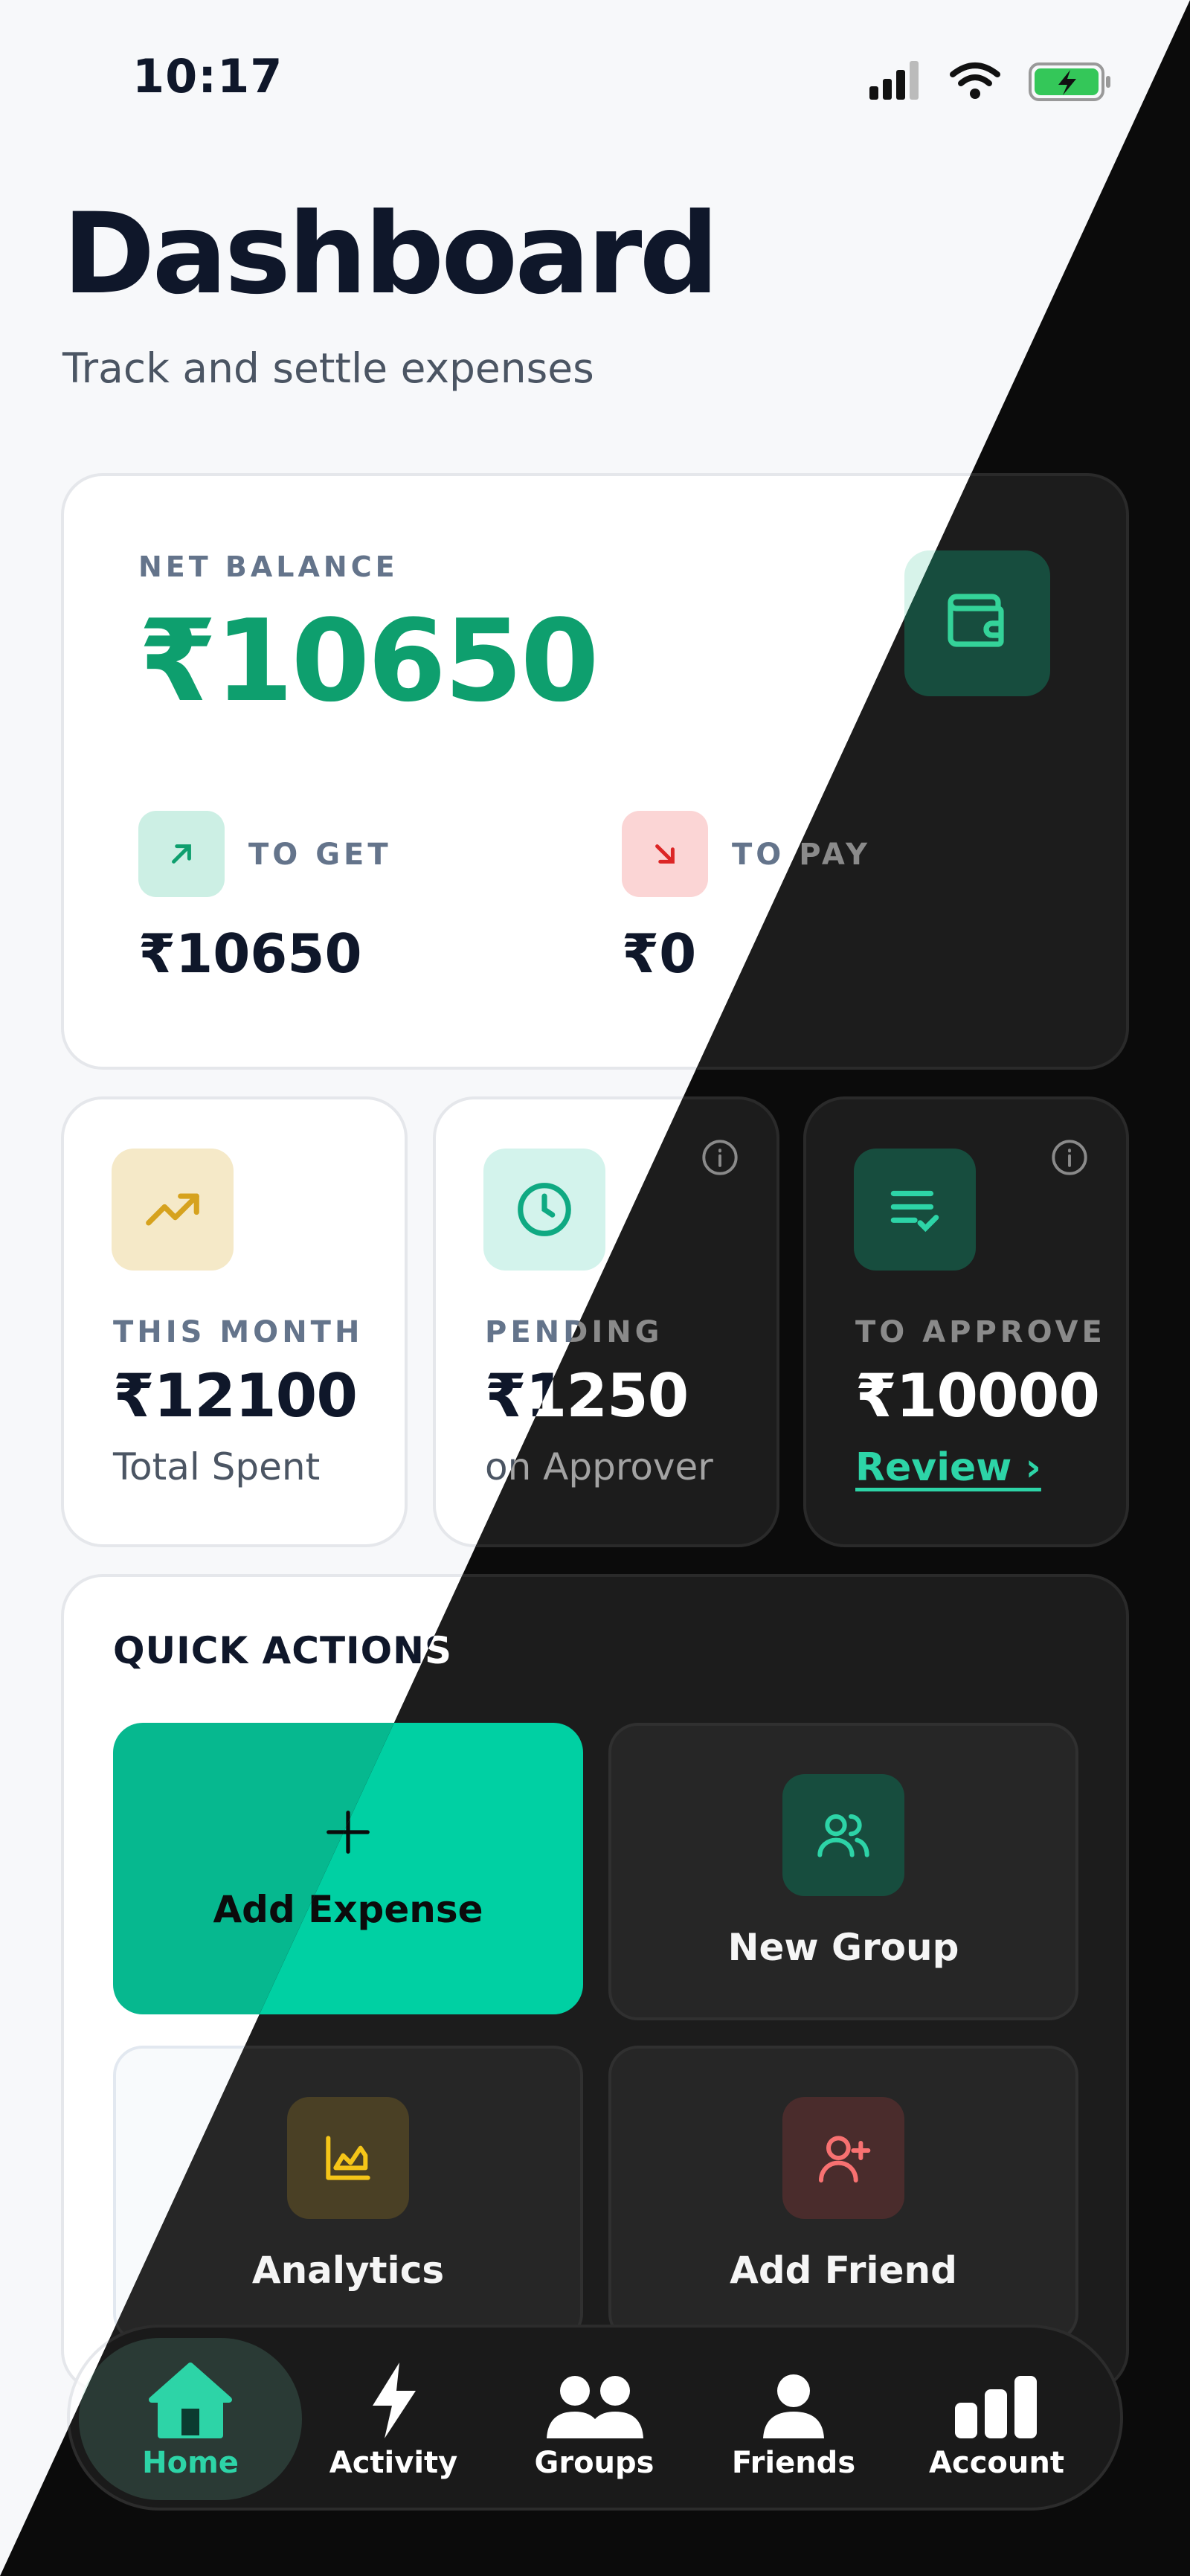 This screenshot has height=2576, width=1190. Describe the element at coordinates (190, 2463) in the screenshot. I see `nav-home-label: Home` at that location.